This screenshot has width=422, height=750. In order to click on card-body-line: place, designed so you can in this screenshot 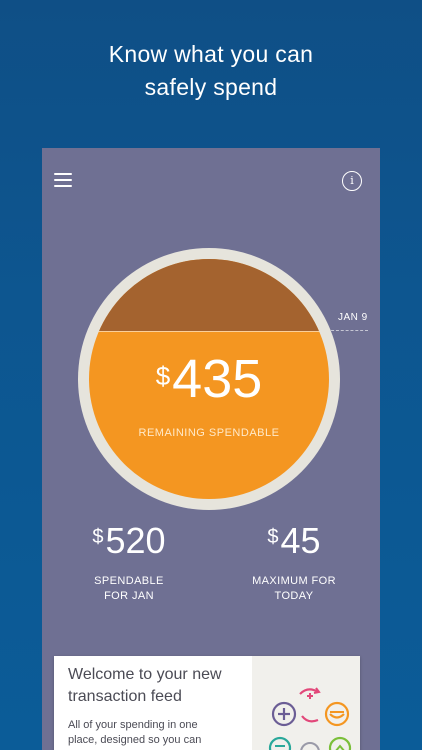, I will do `click(135, 740)`.